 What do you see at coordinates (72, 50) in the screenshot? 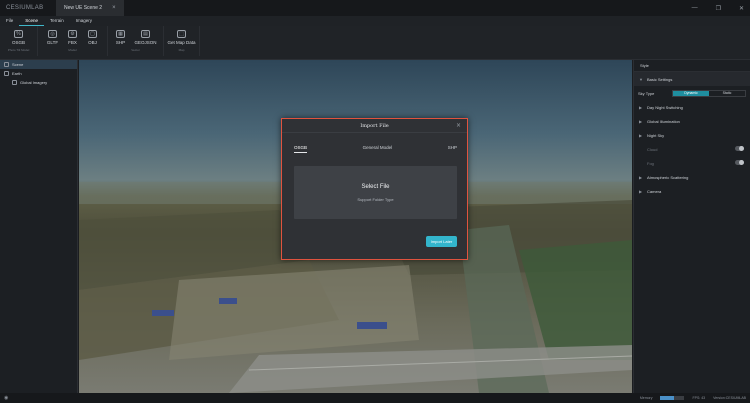
I see `group-label: Model` at bounding box center [72, 50].